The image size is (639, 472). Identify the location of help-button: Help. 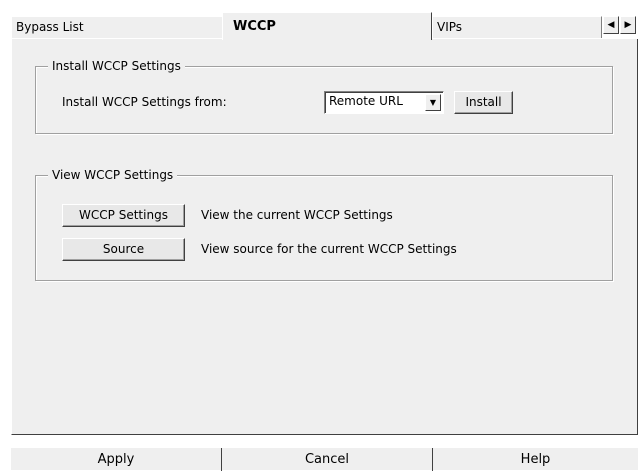
(535, 459).